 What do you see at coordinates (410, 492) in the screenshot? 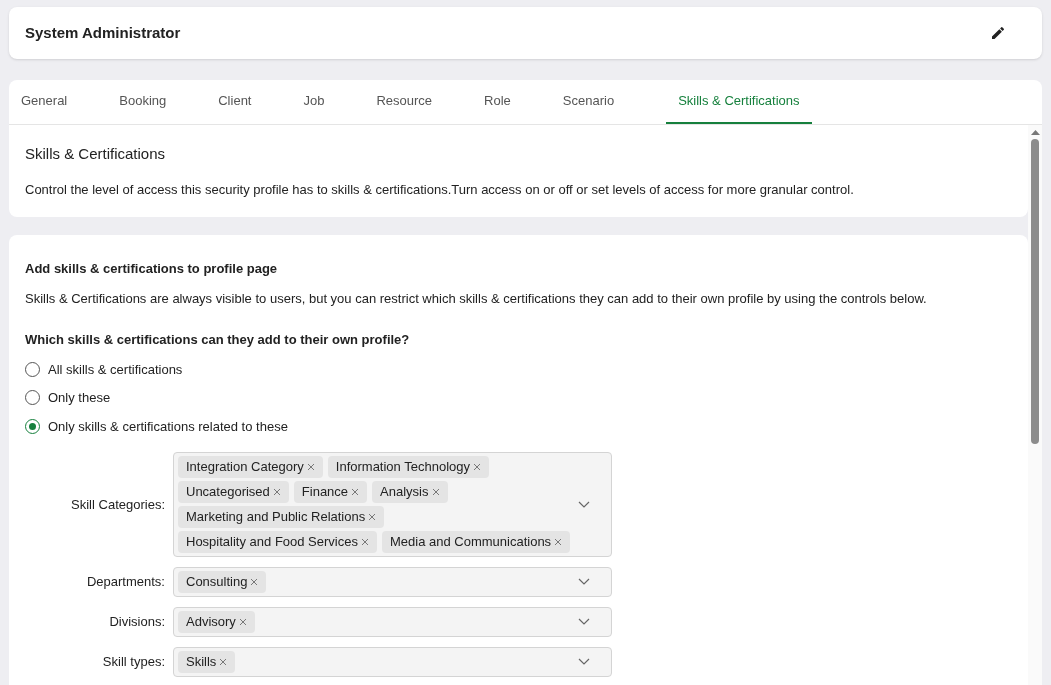
I see `tag-chip: Analysis` at bounding box center [410, 492].